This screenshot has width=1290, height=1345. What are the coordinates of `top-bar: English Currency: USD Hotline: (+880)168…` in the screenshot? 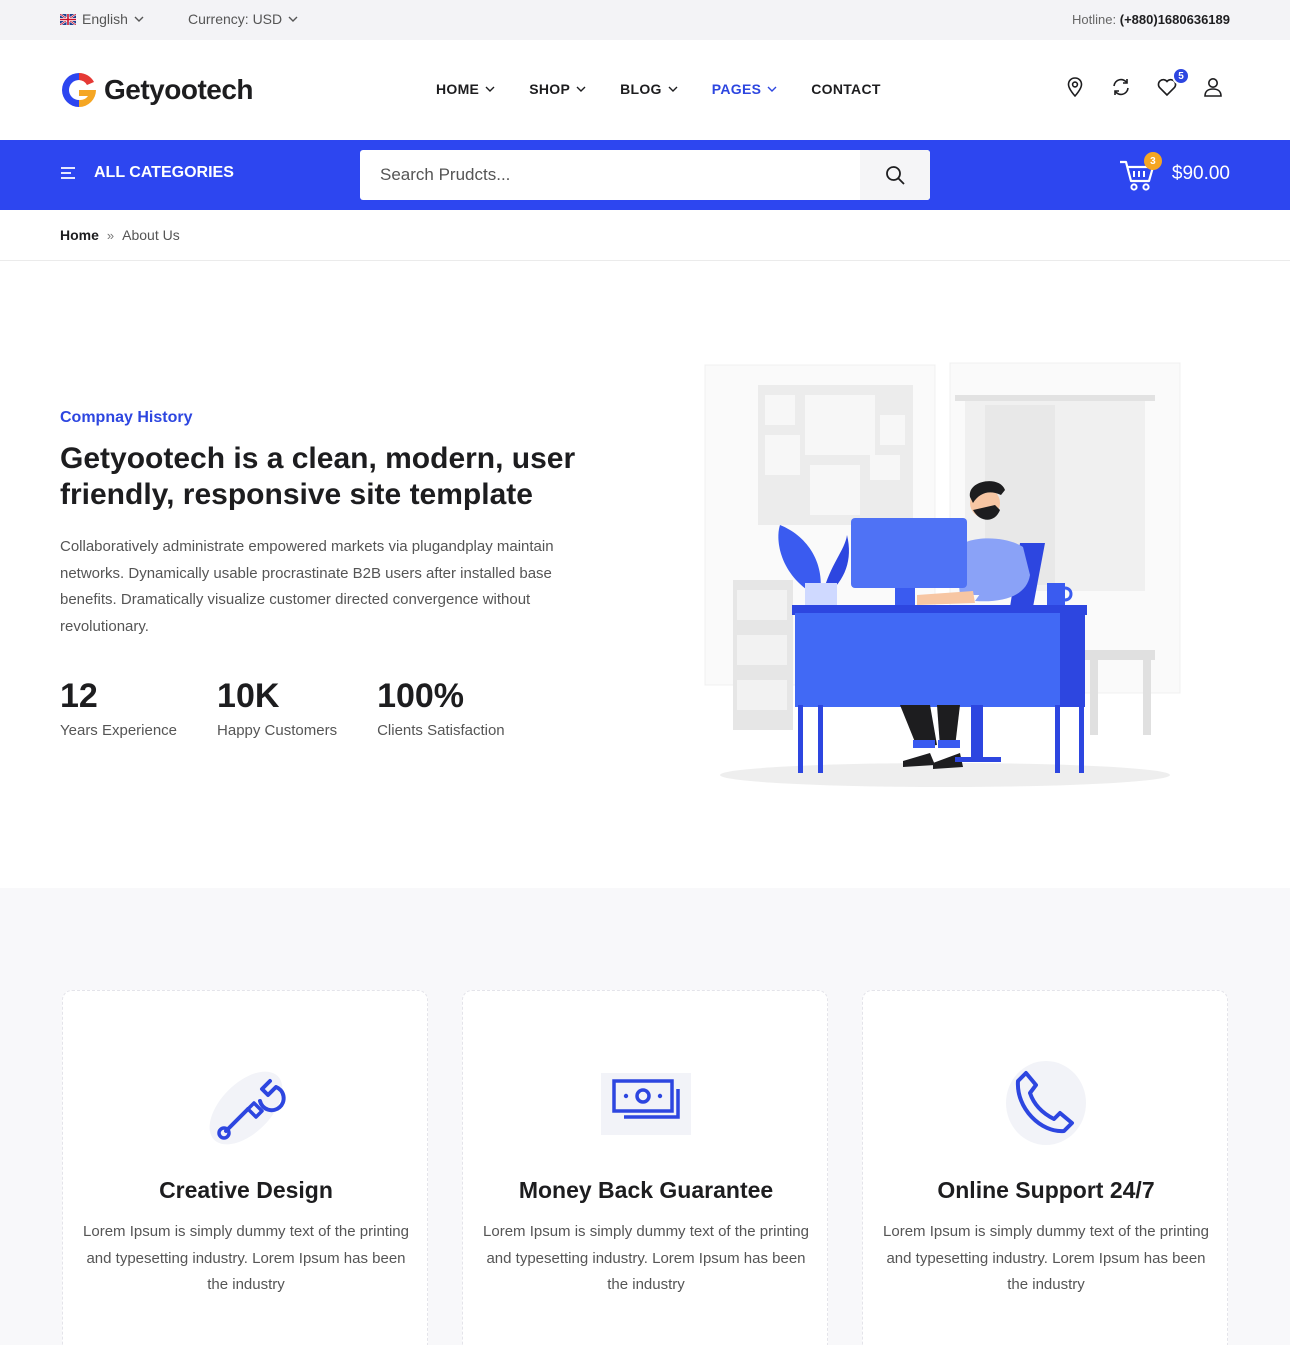 It's located at (645, 20).